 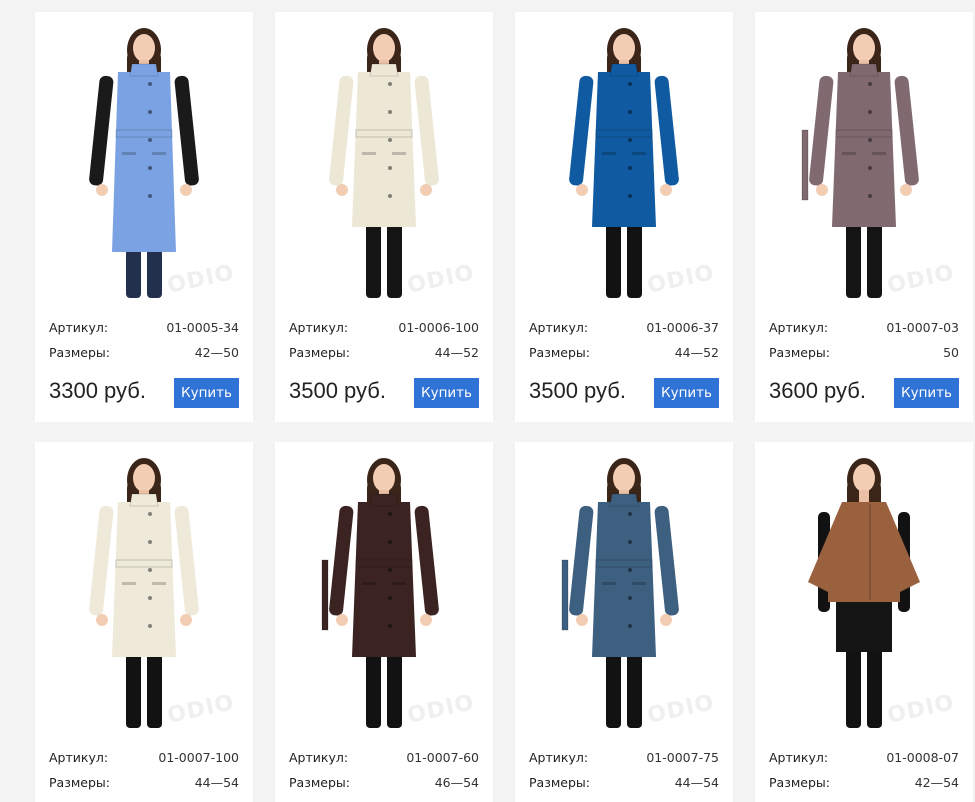 I want to click on article-value: 01-0007-75, so click(x=682, y=757).